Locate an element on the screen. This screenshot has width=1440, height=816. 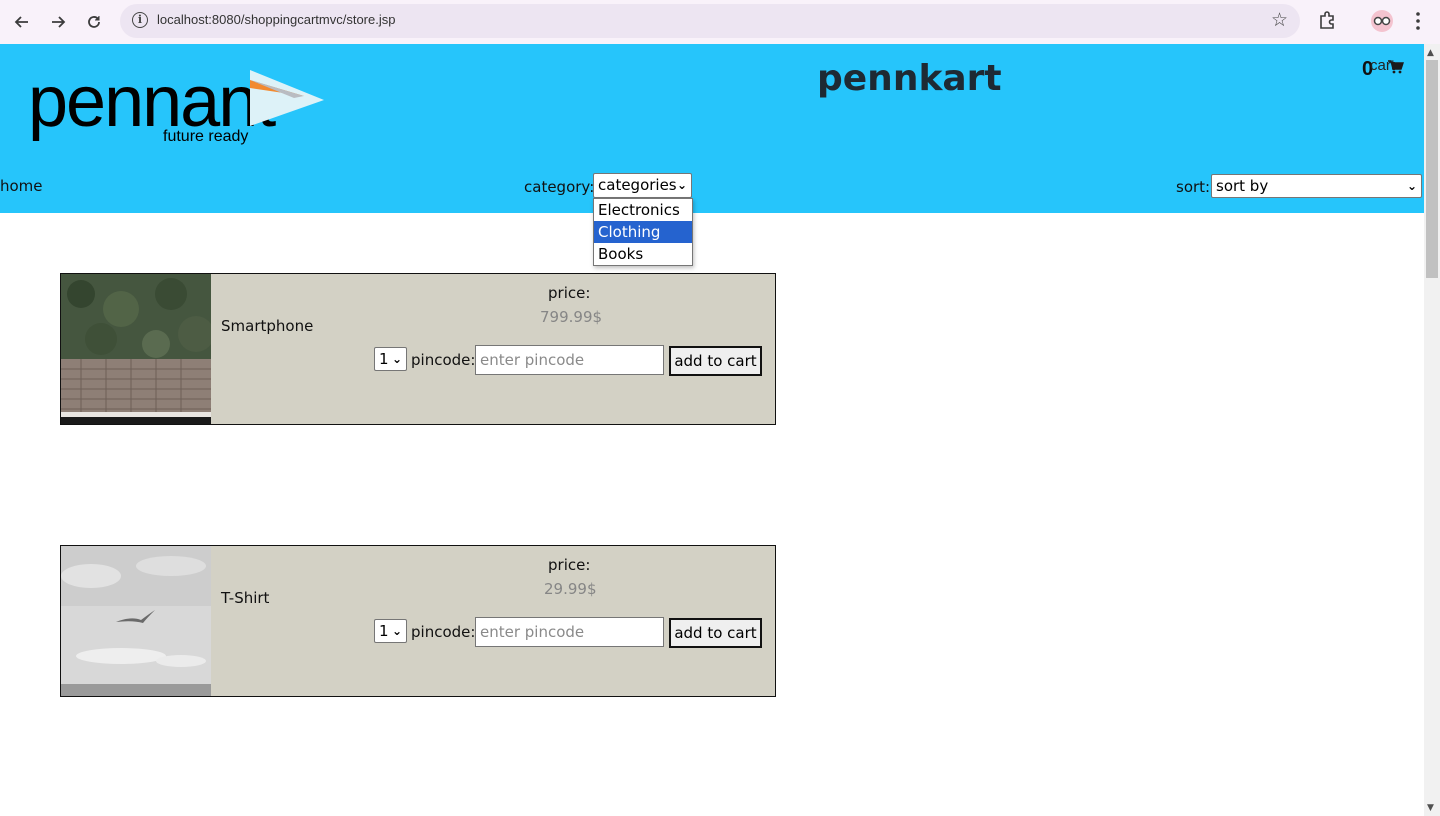
category-dropdown-list: Electronics Clothing Books is located at coordinates (643, 232).